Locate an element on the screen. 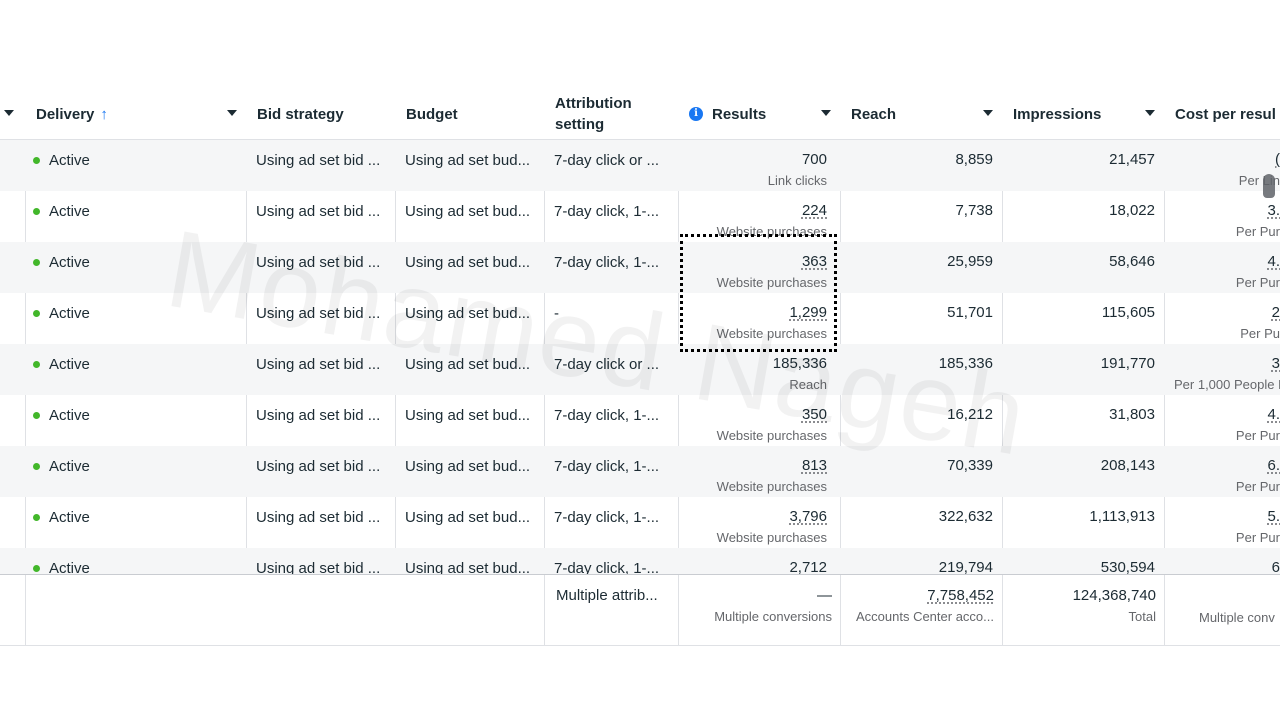 The height and width of the screenshot is (719, 1280). totals-results-value: — is located at coordinates (824, 595).